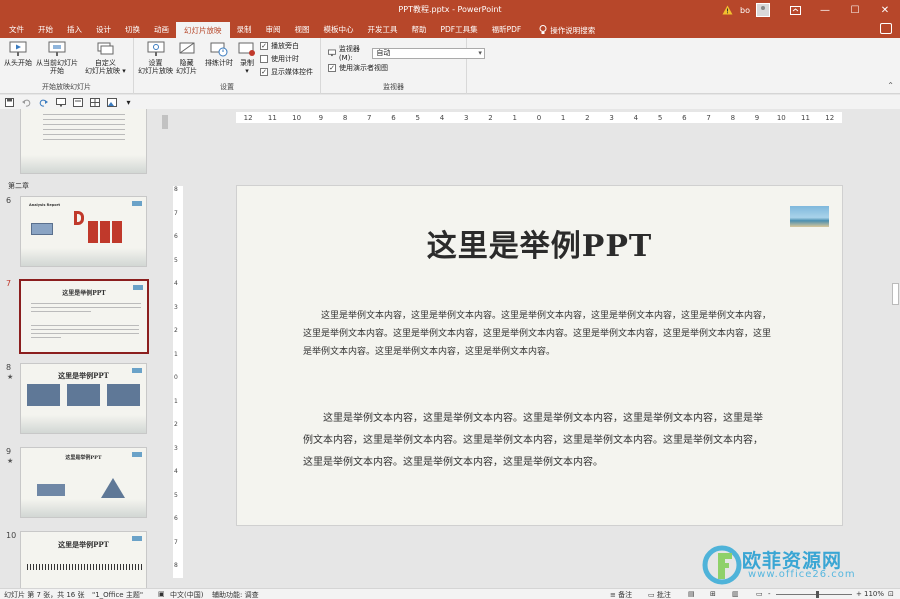 The height and width of the screenshot is (599, 900). Describe the element at coordinates (809, 216) in the screenshot. I see `slide-image` at that location.